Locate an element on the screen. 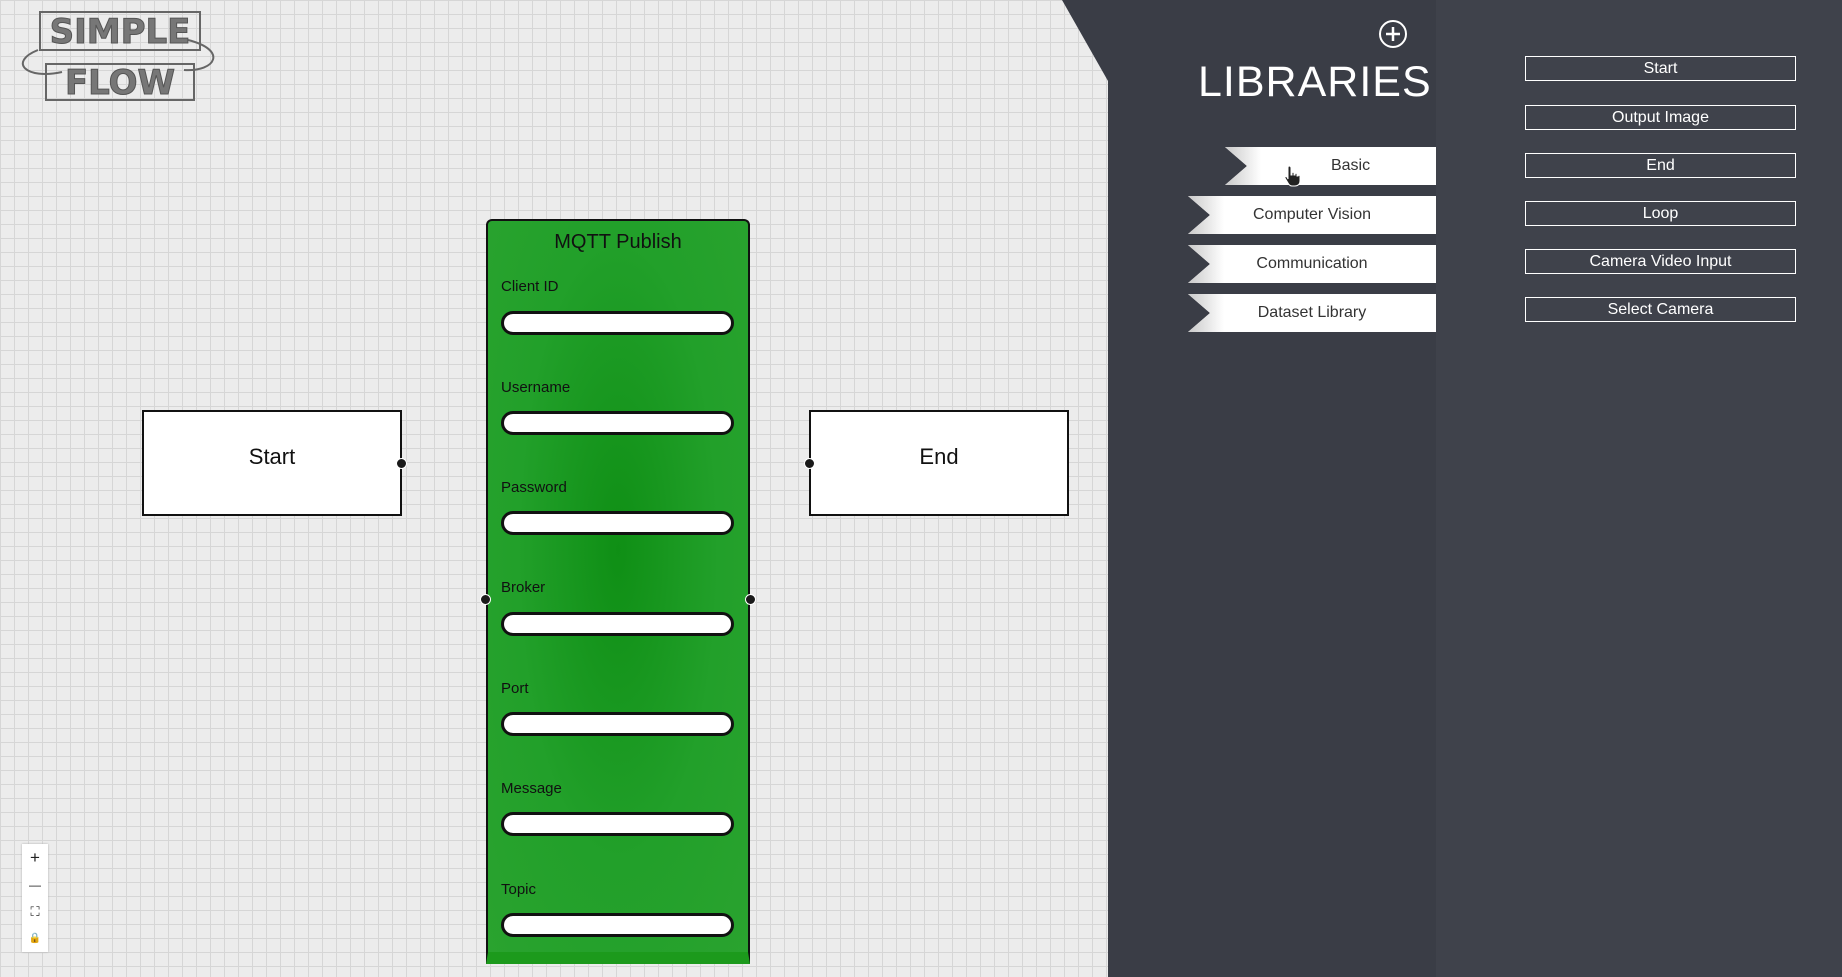 This screenshot has height=977, width=1842. tab-dataset-library: Dataset Library is located at coordinates (1312, 313).